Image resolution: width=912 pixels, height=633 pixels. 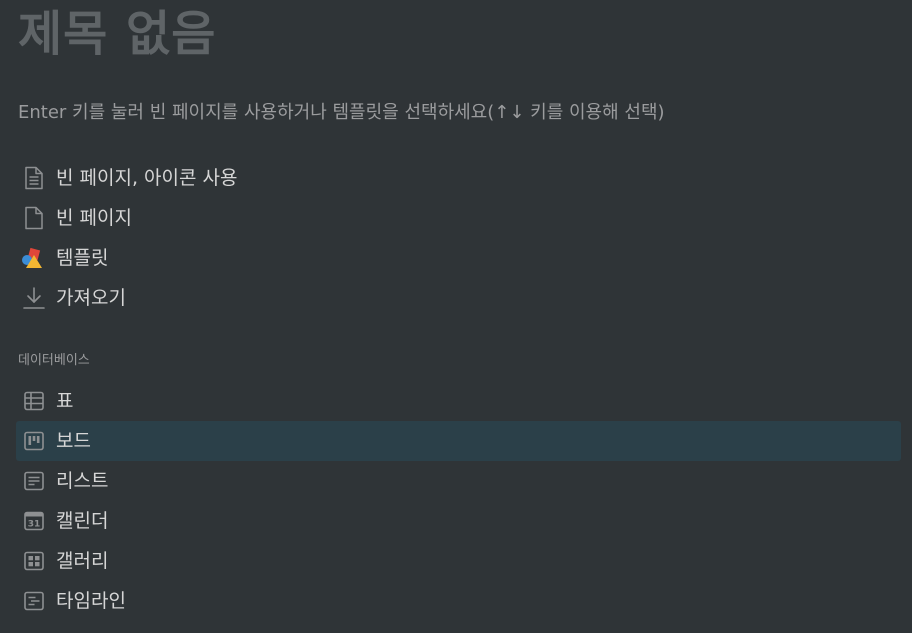 I want to click on page-title: 제목 없음, so click(x=117, y=34).